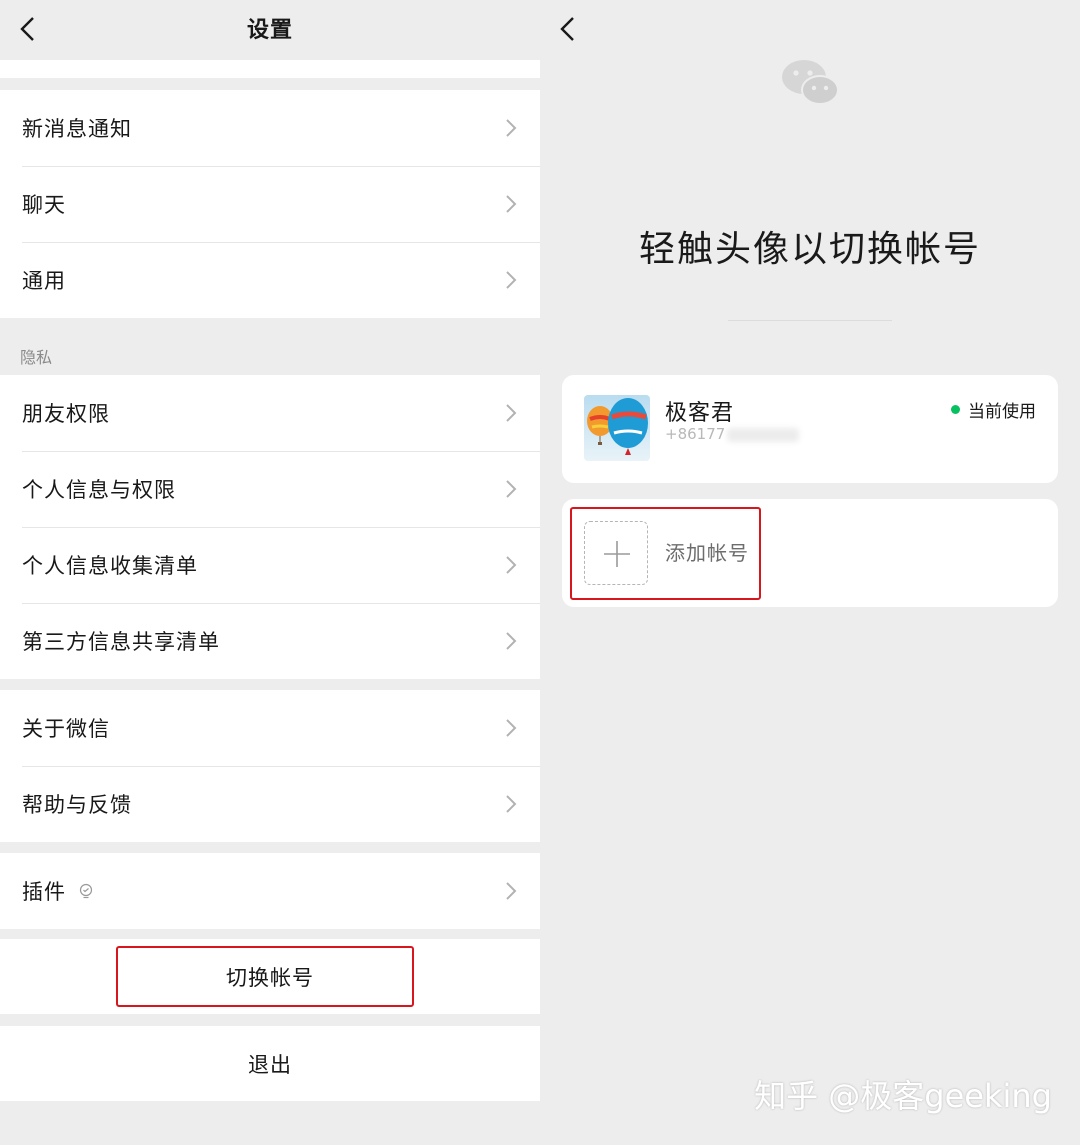  What do you see at coordinates (270, 69) in the screenshot?
I see `account-security-row-partial` at bounding box center [270, 69].